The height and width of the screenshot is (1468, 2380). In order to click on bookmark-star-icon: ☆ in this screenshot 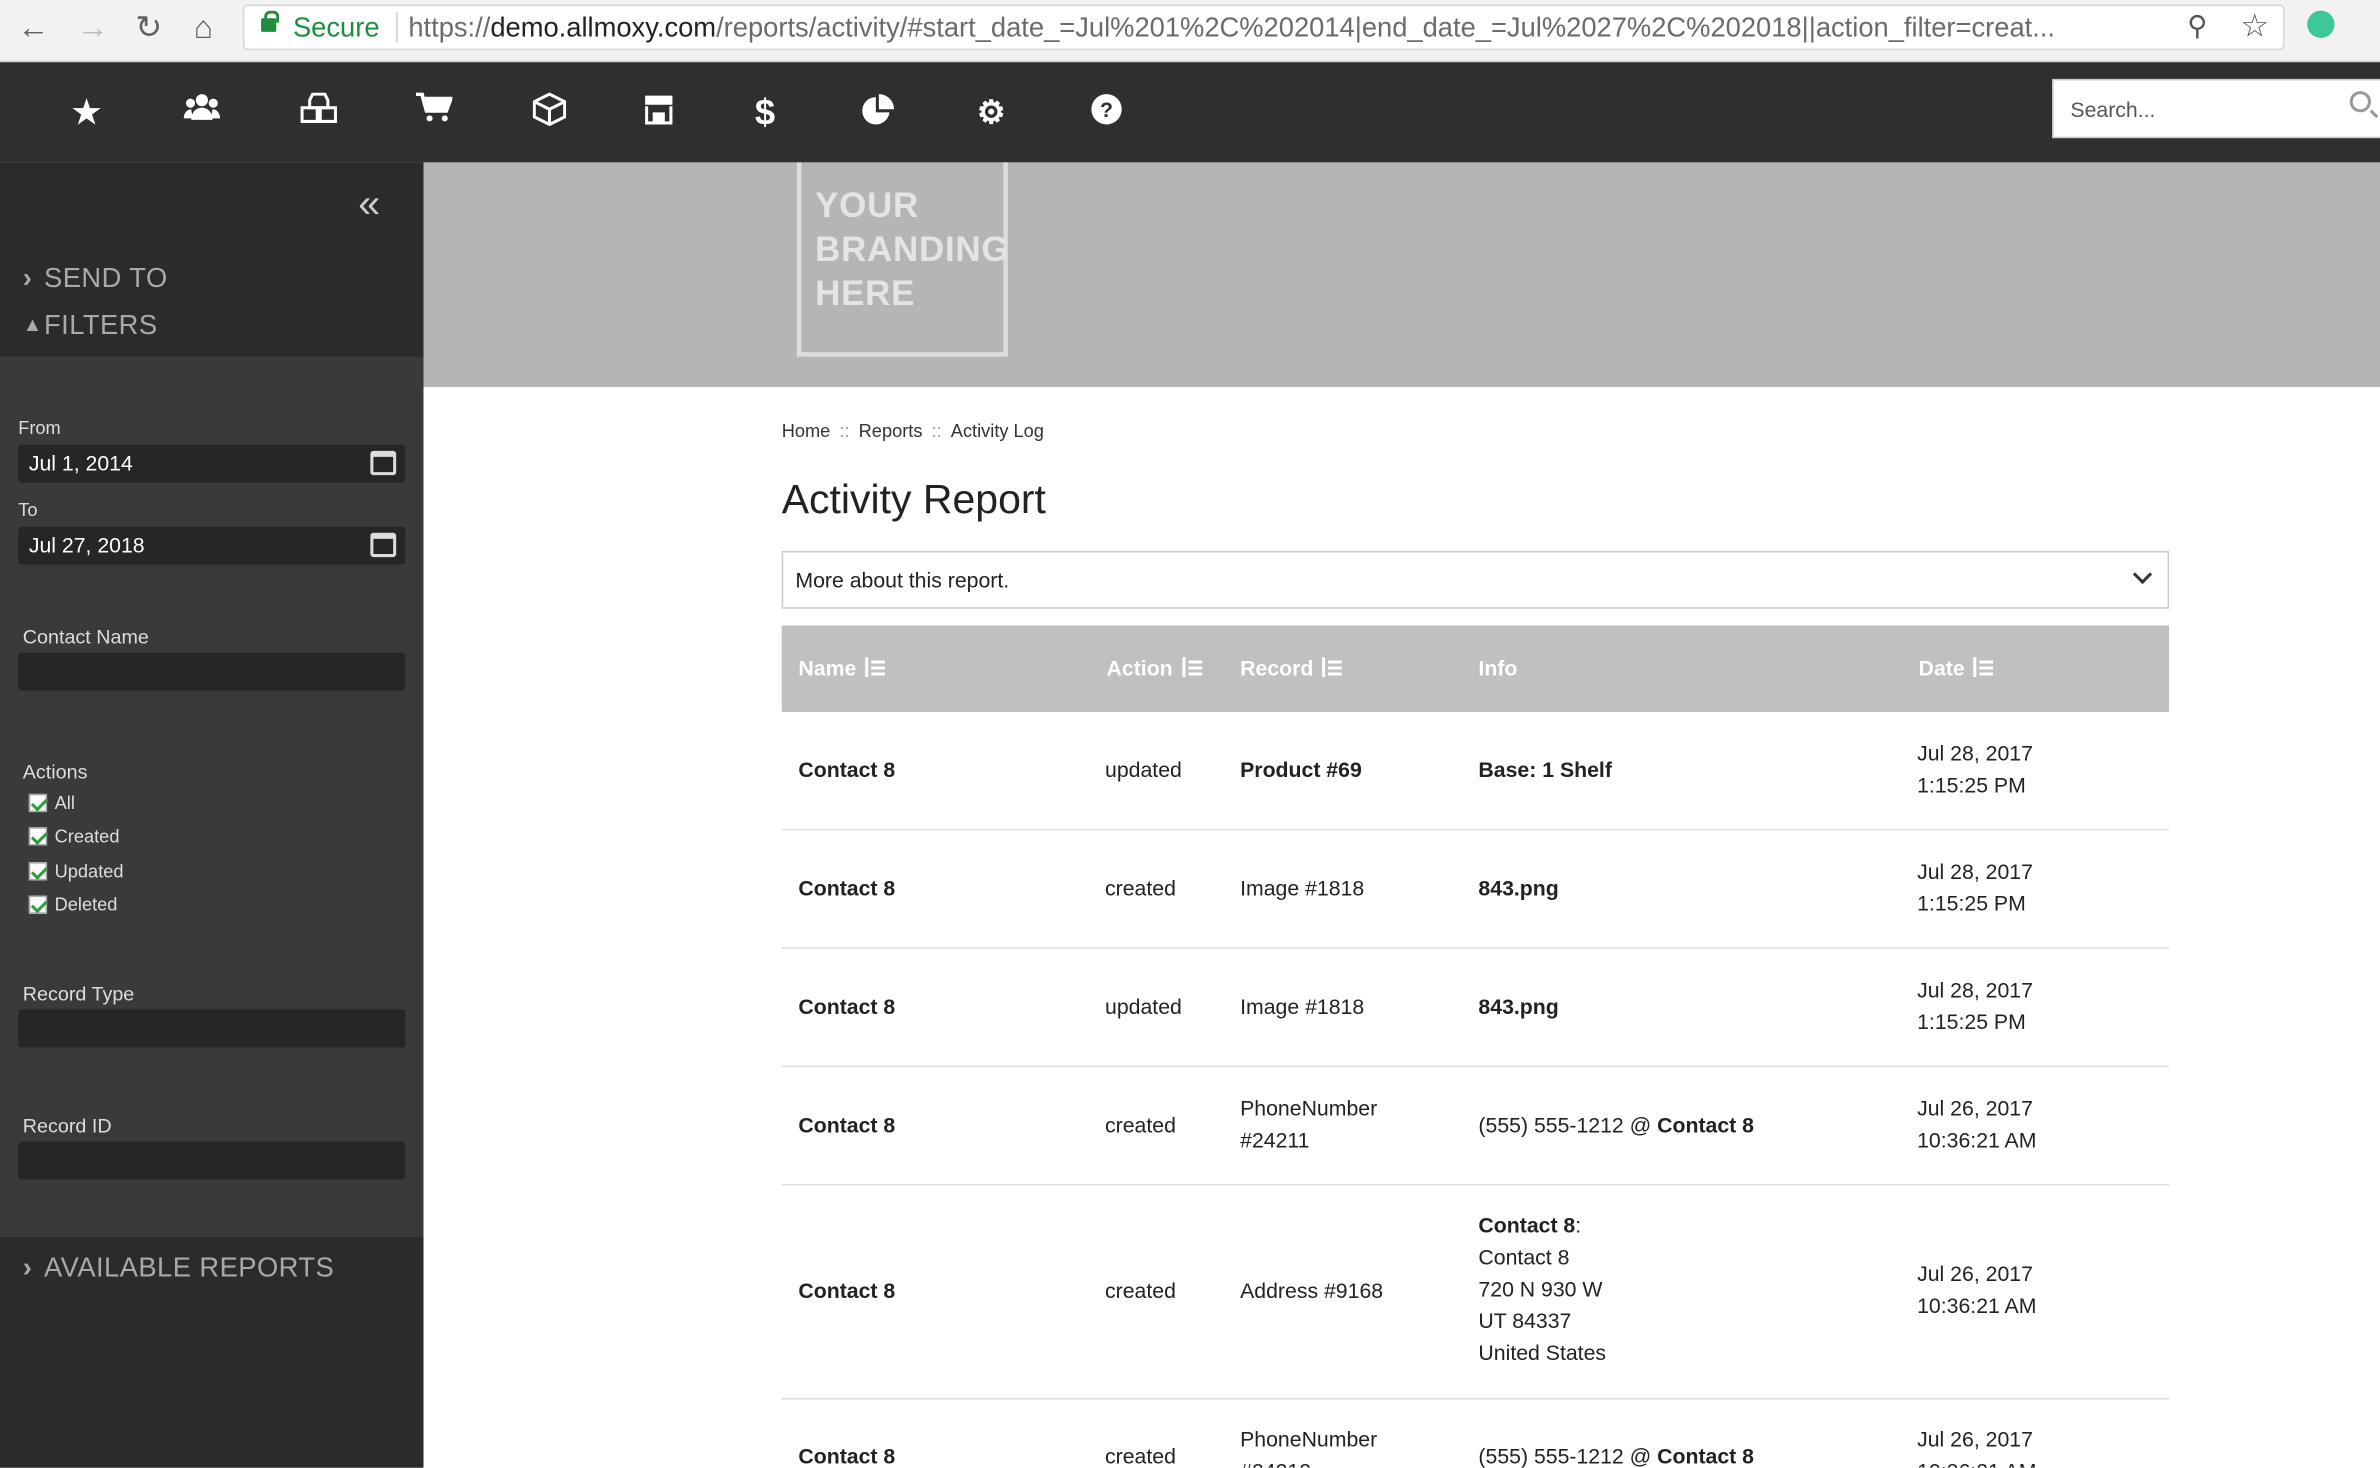, I will do `click(2254, 27)`.